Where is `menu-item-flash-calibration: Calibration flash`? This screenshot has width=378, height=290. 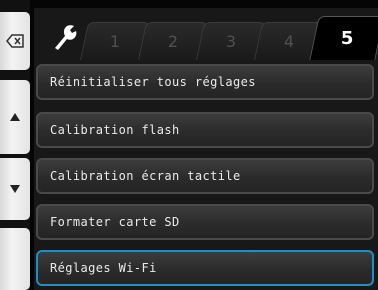
menu-item-flash-calibration: Calibration flash is located at coordinates (205, 130).